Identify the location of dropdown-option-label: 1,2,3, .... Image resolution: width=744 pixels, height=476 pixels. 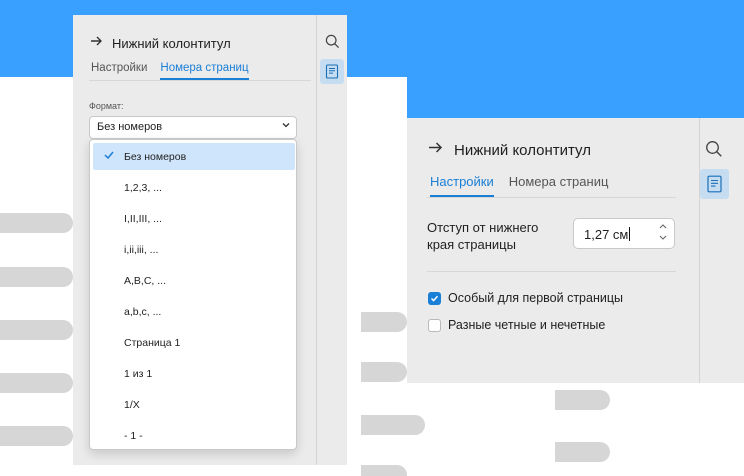
(143, 188).